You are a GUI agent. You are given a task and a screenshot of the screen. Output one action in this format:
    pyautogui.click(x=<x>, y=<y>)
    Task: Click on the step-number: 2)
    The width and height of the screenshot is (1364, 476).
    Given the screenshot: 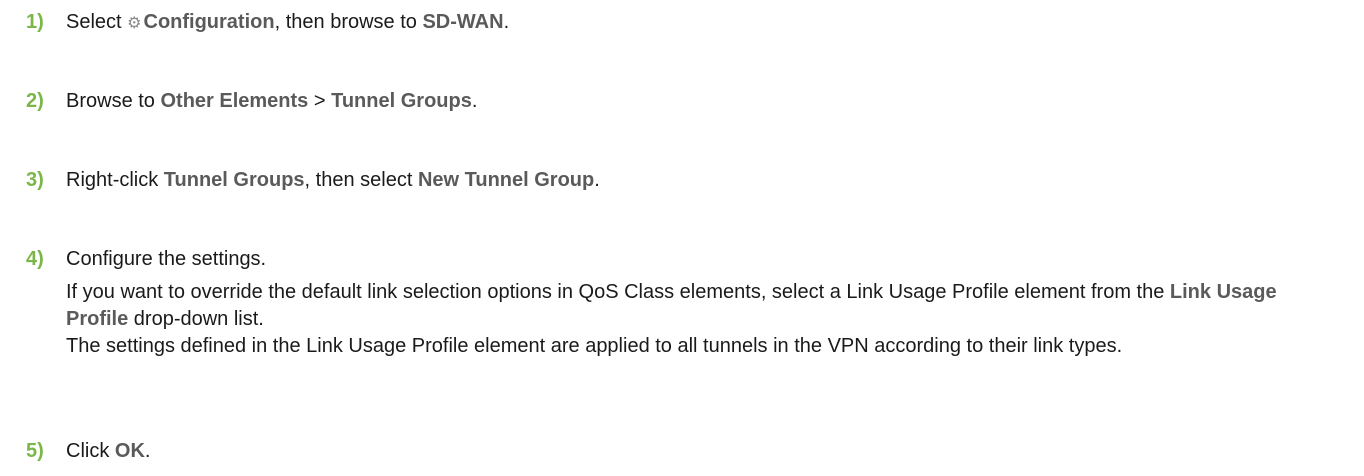 What is the action you would take?
    pyautogui.click(x=35, y=101)
    